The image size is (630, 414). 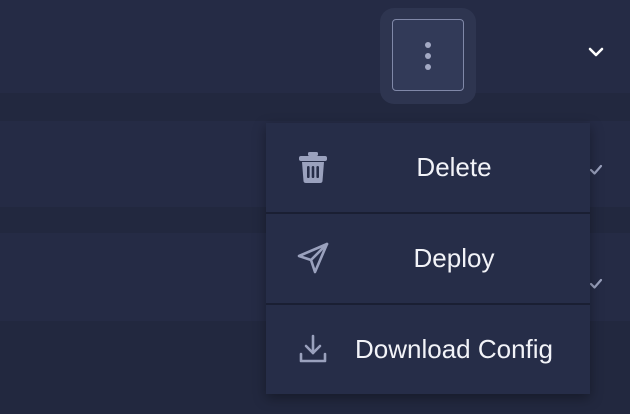 What do you see at coordinates (453, 349) in the screenshot?
I see `menu-item-label: Download Config` at bounding box center [453, 349].